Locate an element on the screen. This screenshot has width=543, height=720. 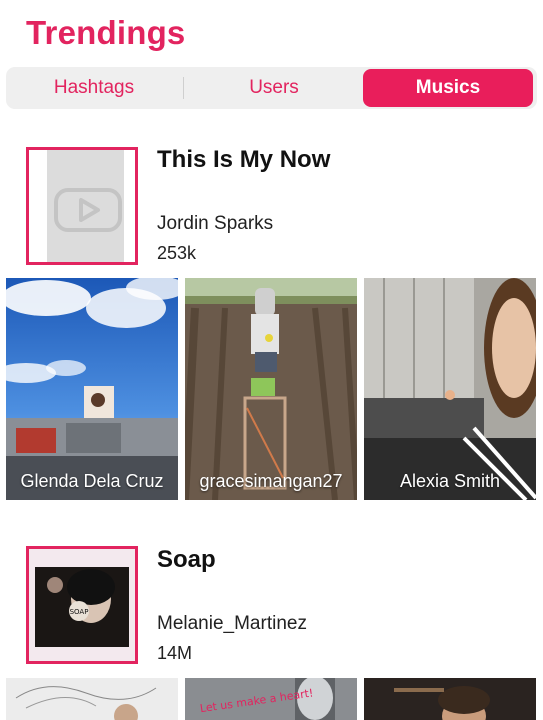
tab-bar: Hashtags Users Musics is located at coordinates (271, 88).